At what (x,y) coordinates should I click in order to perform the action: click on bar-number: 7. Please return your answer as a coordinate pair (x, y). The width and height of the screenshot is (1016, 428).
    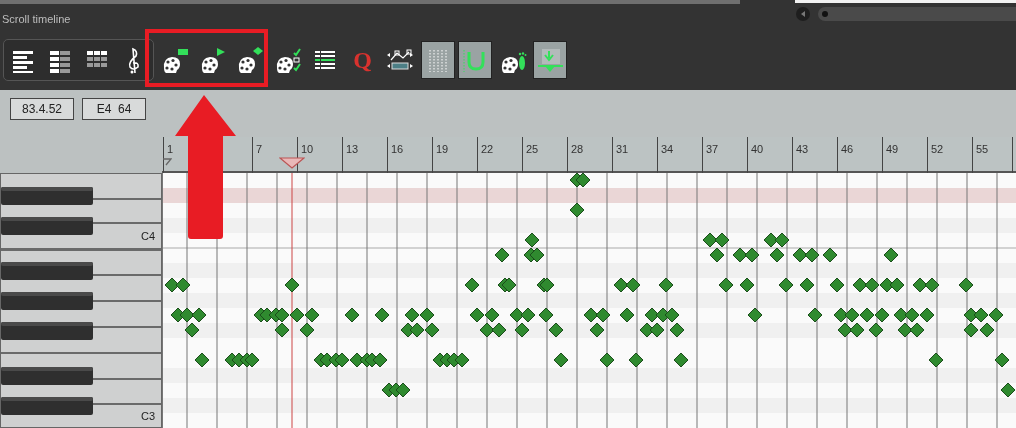
    Looking at the image, I should click on (259, 149).